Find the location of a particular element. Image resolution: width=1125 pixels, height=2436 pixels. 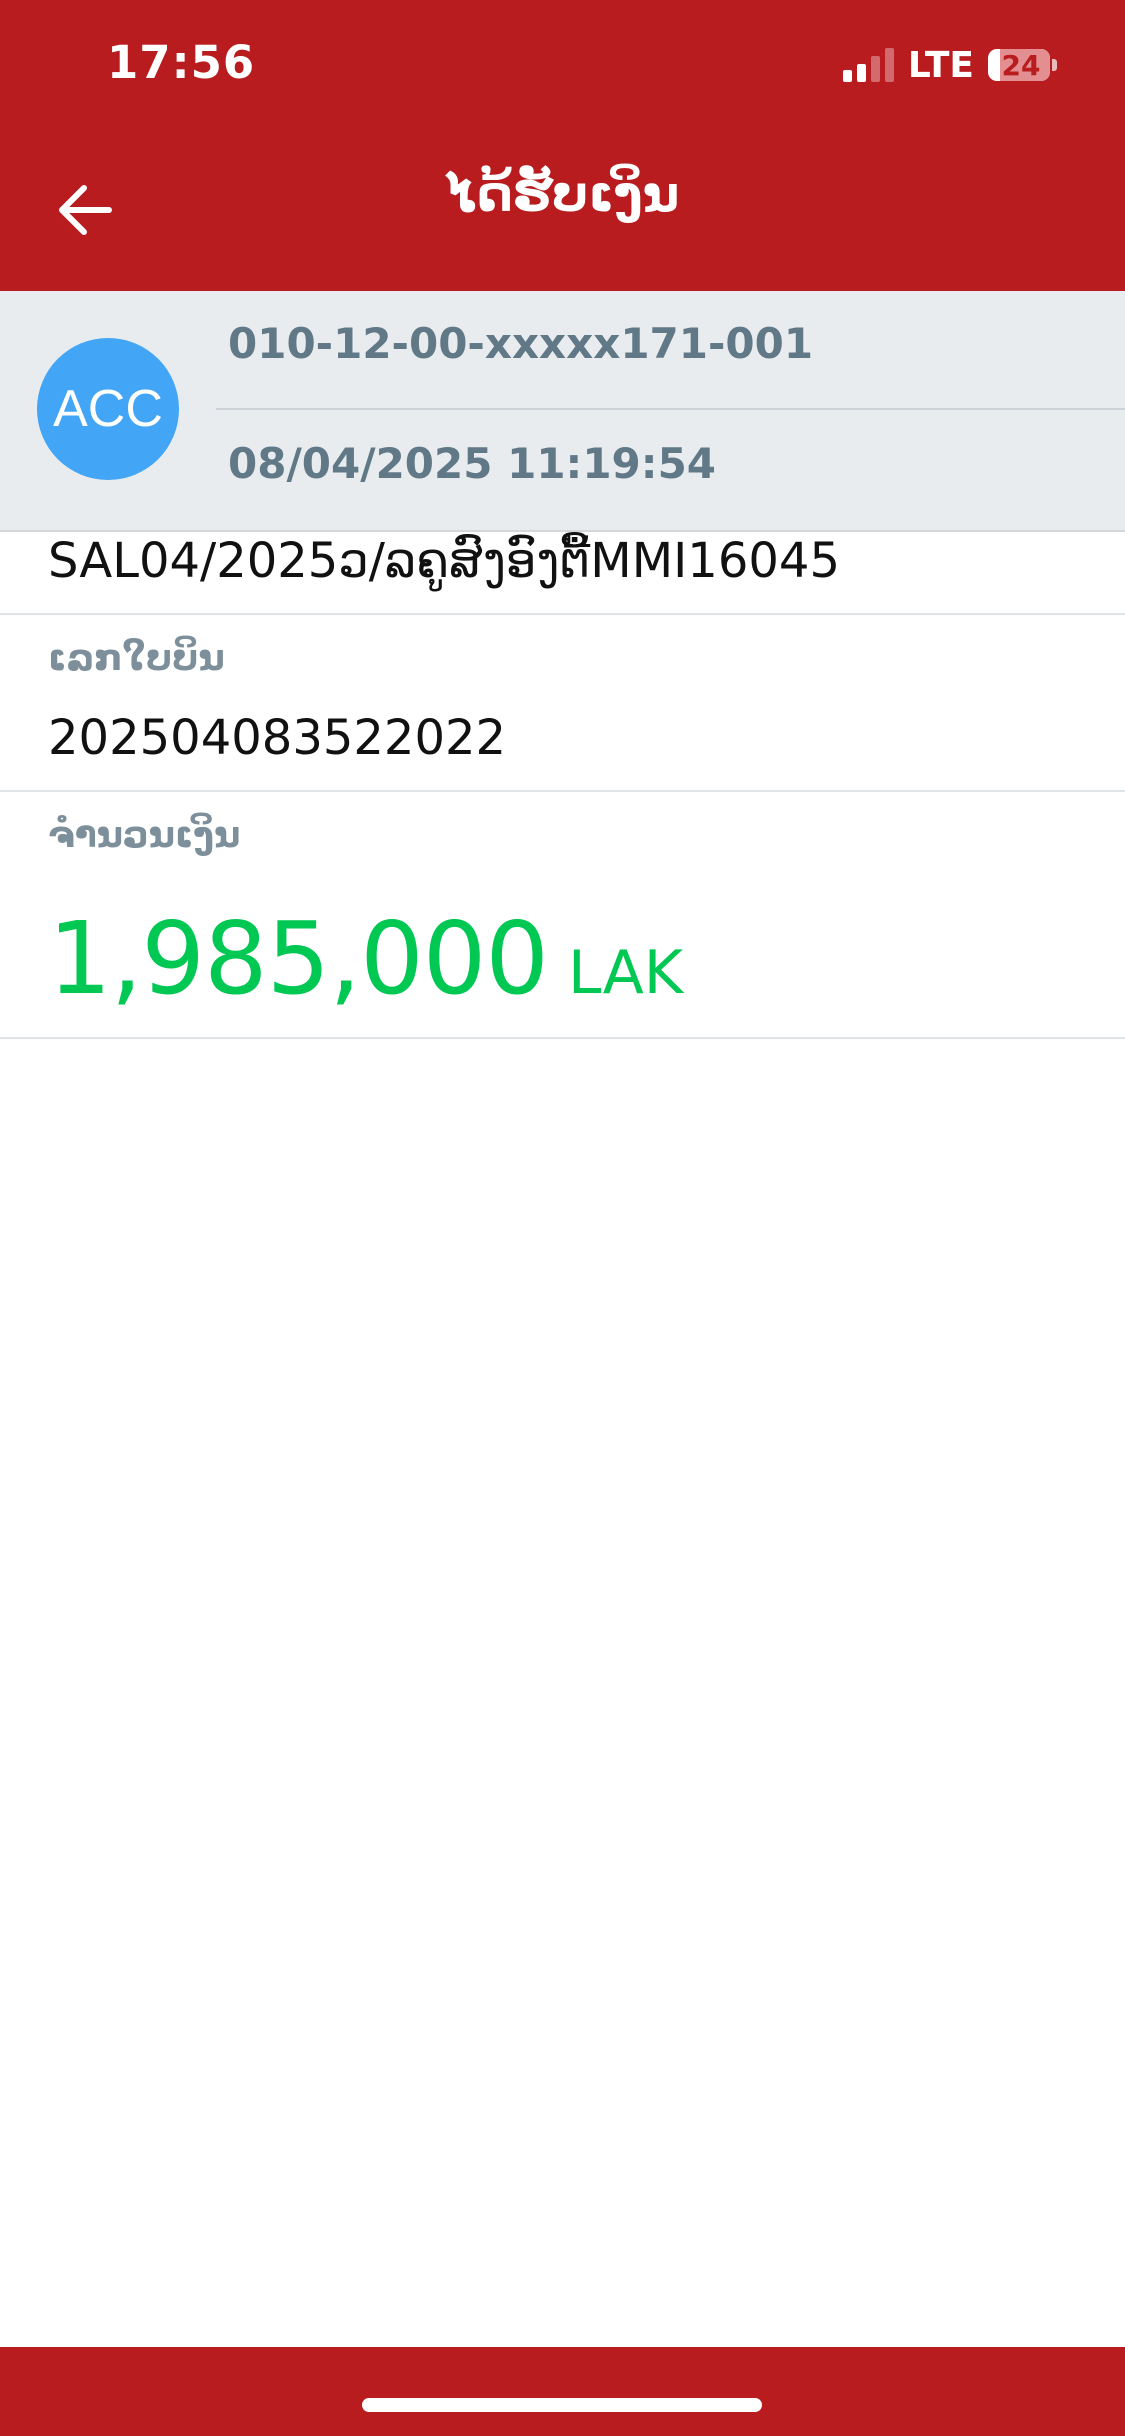

app-header: 17:56 LTE 24 ໄດ້ຮັບເງິນ is located at coordinates (562, 145).